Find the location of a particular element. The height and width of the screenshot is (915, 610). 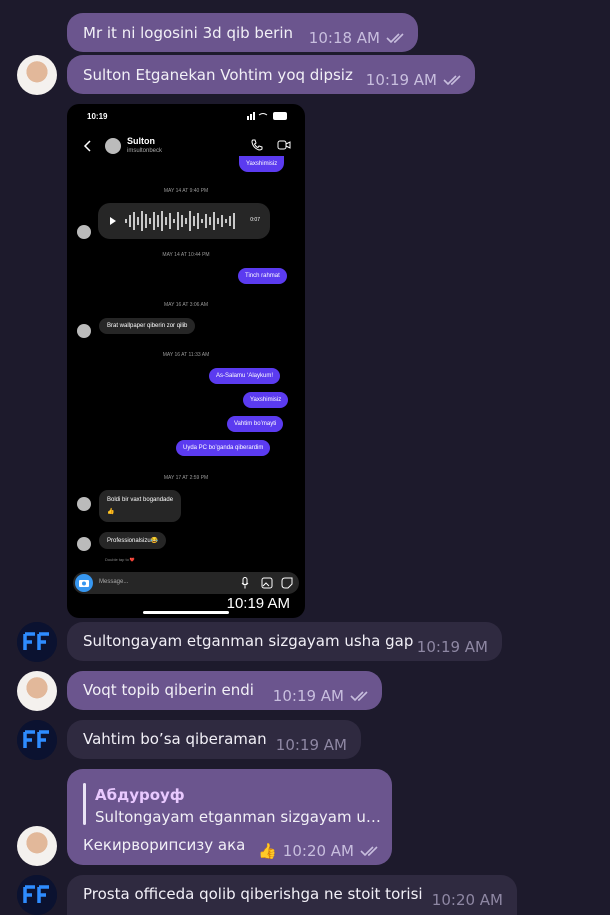

thumbs-up-emoji: 👍 is located at coordinates (111, 512).